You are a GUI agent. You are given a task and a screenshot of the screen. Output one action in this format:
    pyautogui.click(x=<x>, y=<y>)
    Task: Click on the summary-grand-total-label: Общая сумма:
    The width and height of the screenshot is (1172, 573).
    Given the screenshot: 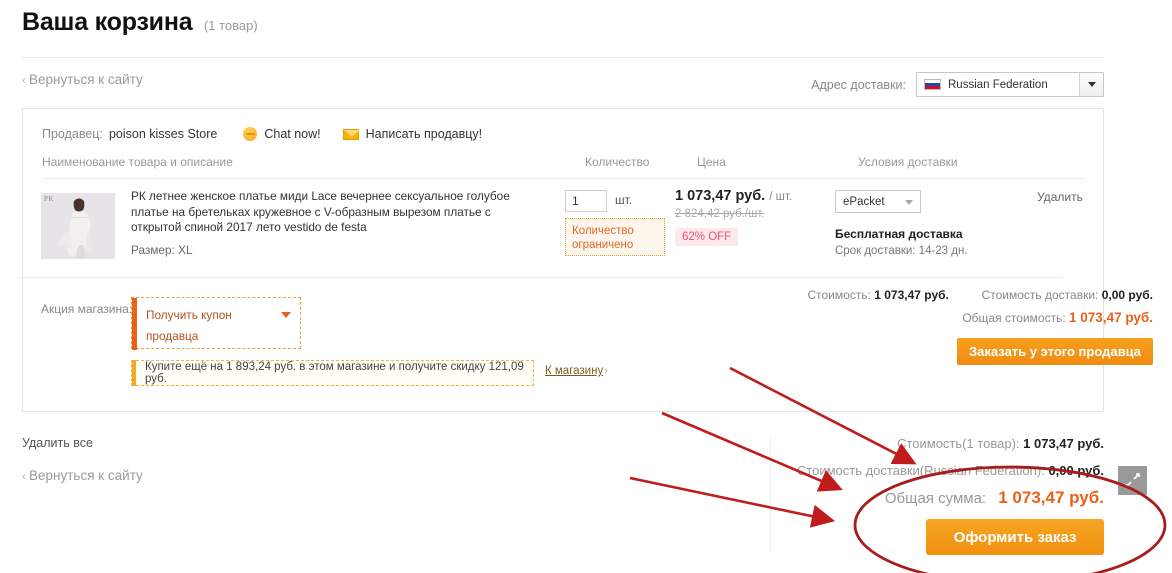 What is the action you would take?
    pyautogui.click(x=935, y=498)
    